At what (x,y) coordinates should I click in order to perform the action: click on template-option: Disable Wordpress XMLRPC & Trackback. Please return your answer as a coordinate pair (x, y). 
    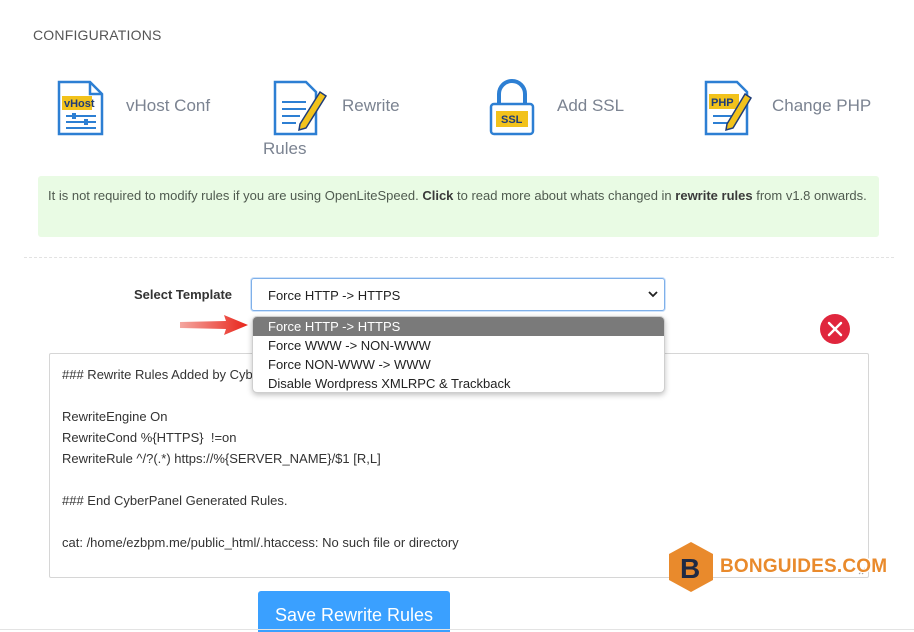
    Looking at the image, I should click on (458, 383).